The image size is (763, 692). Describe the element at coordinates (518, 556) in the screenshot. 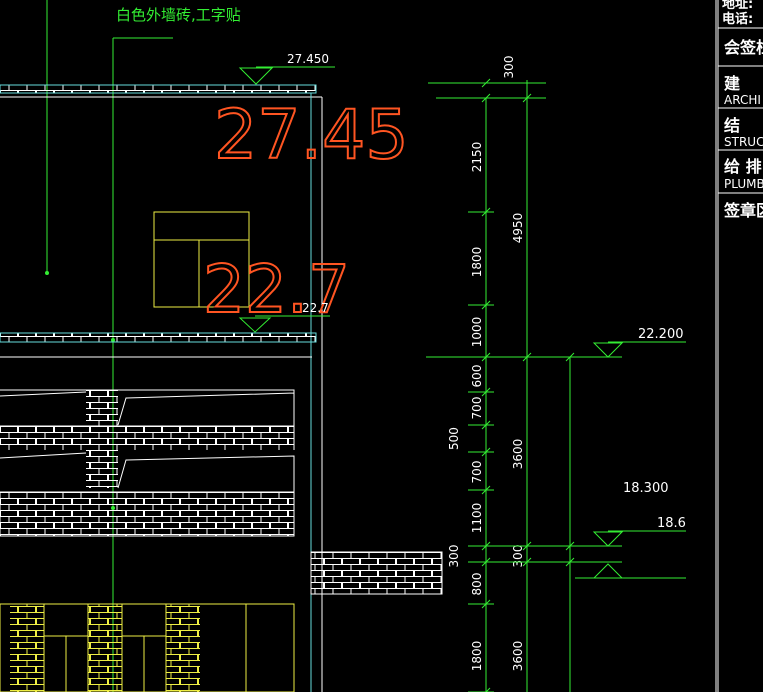

I see `dim-label-outer: 300` at that location.